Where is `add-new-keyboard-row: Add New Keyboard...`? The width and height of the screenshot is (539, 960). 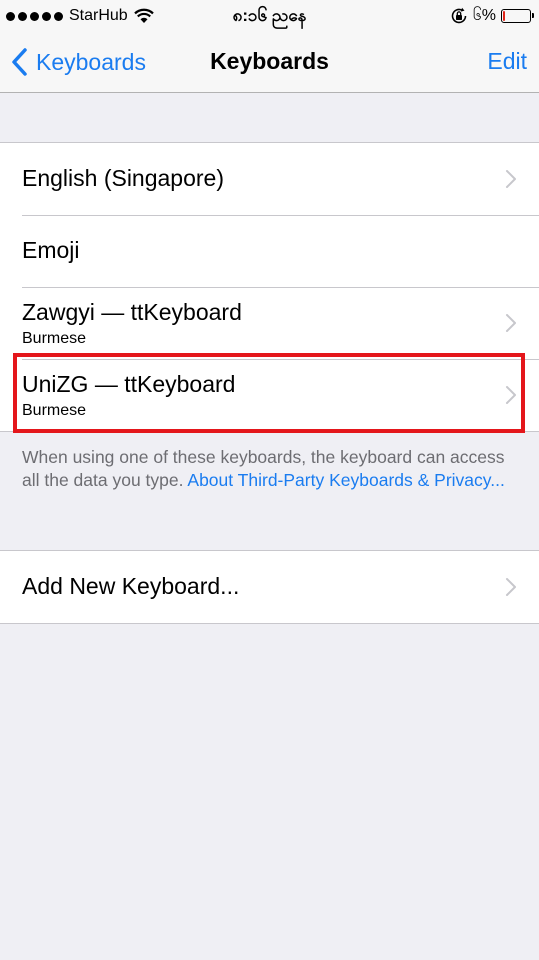 add-new-keyboard-row: Add New Keyboard... is located at coordinates (269, 587).